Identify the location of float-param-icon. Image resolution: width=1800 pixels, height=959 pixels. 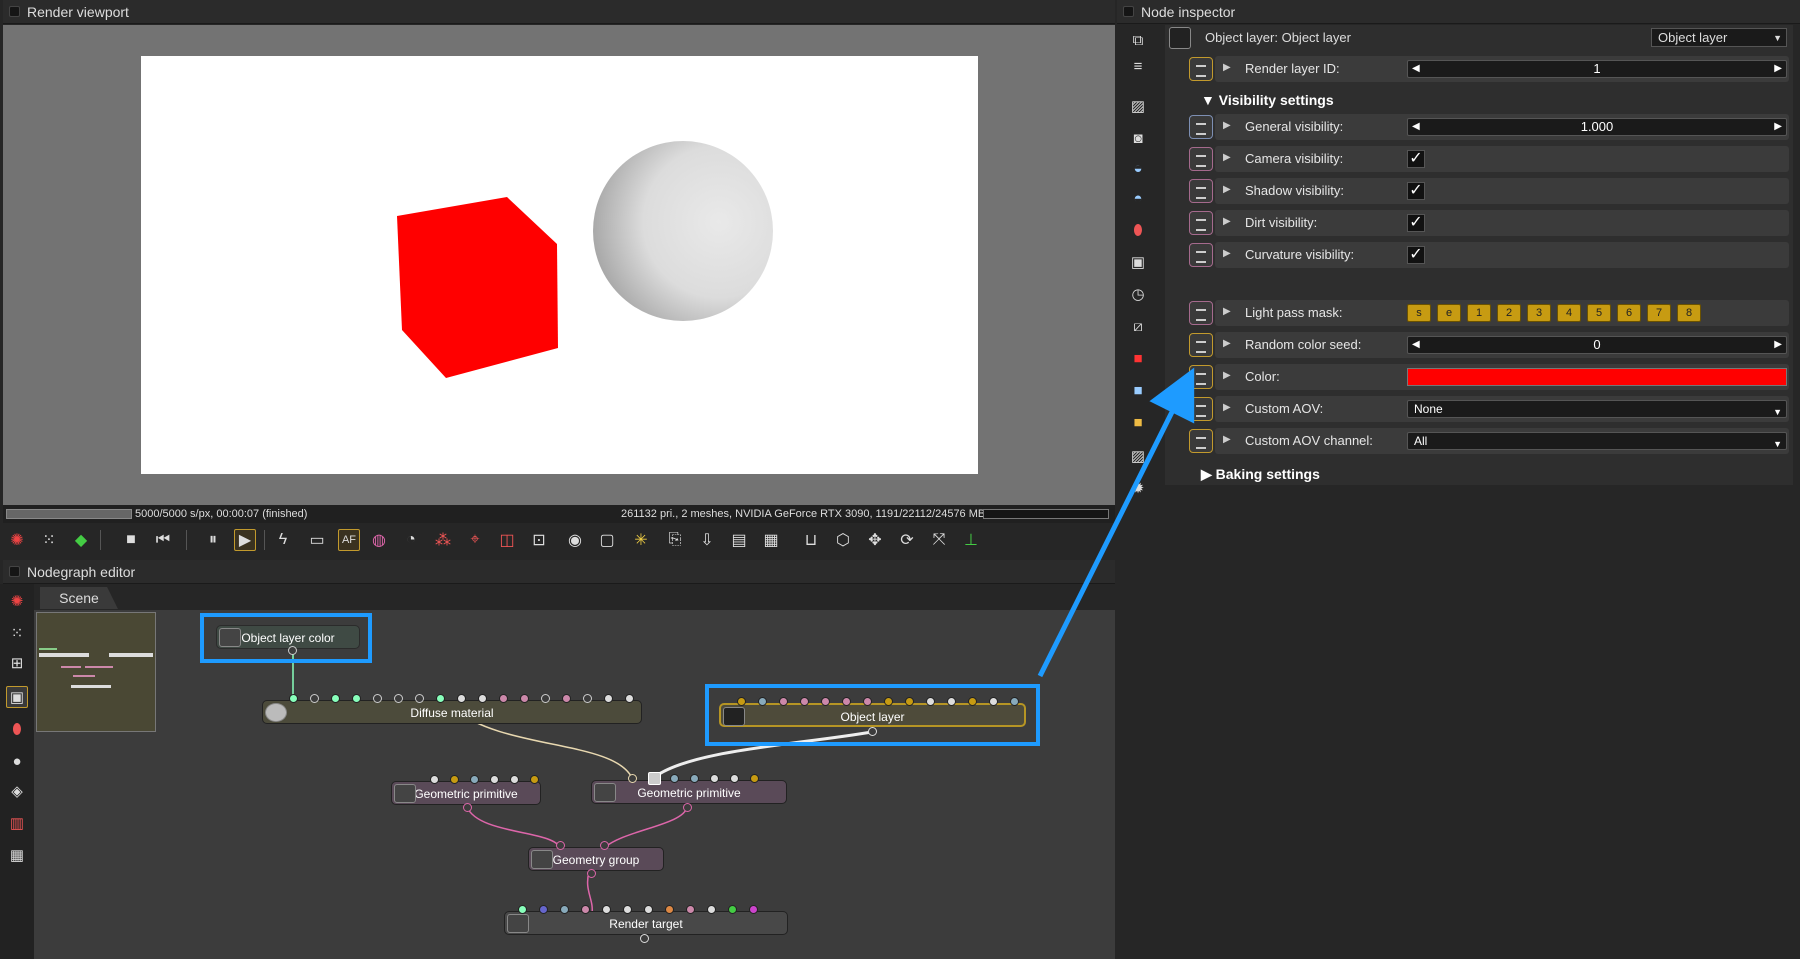
(1201, 127).